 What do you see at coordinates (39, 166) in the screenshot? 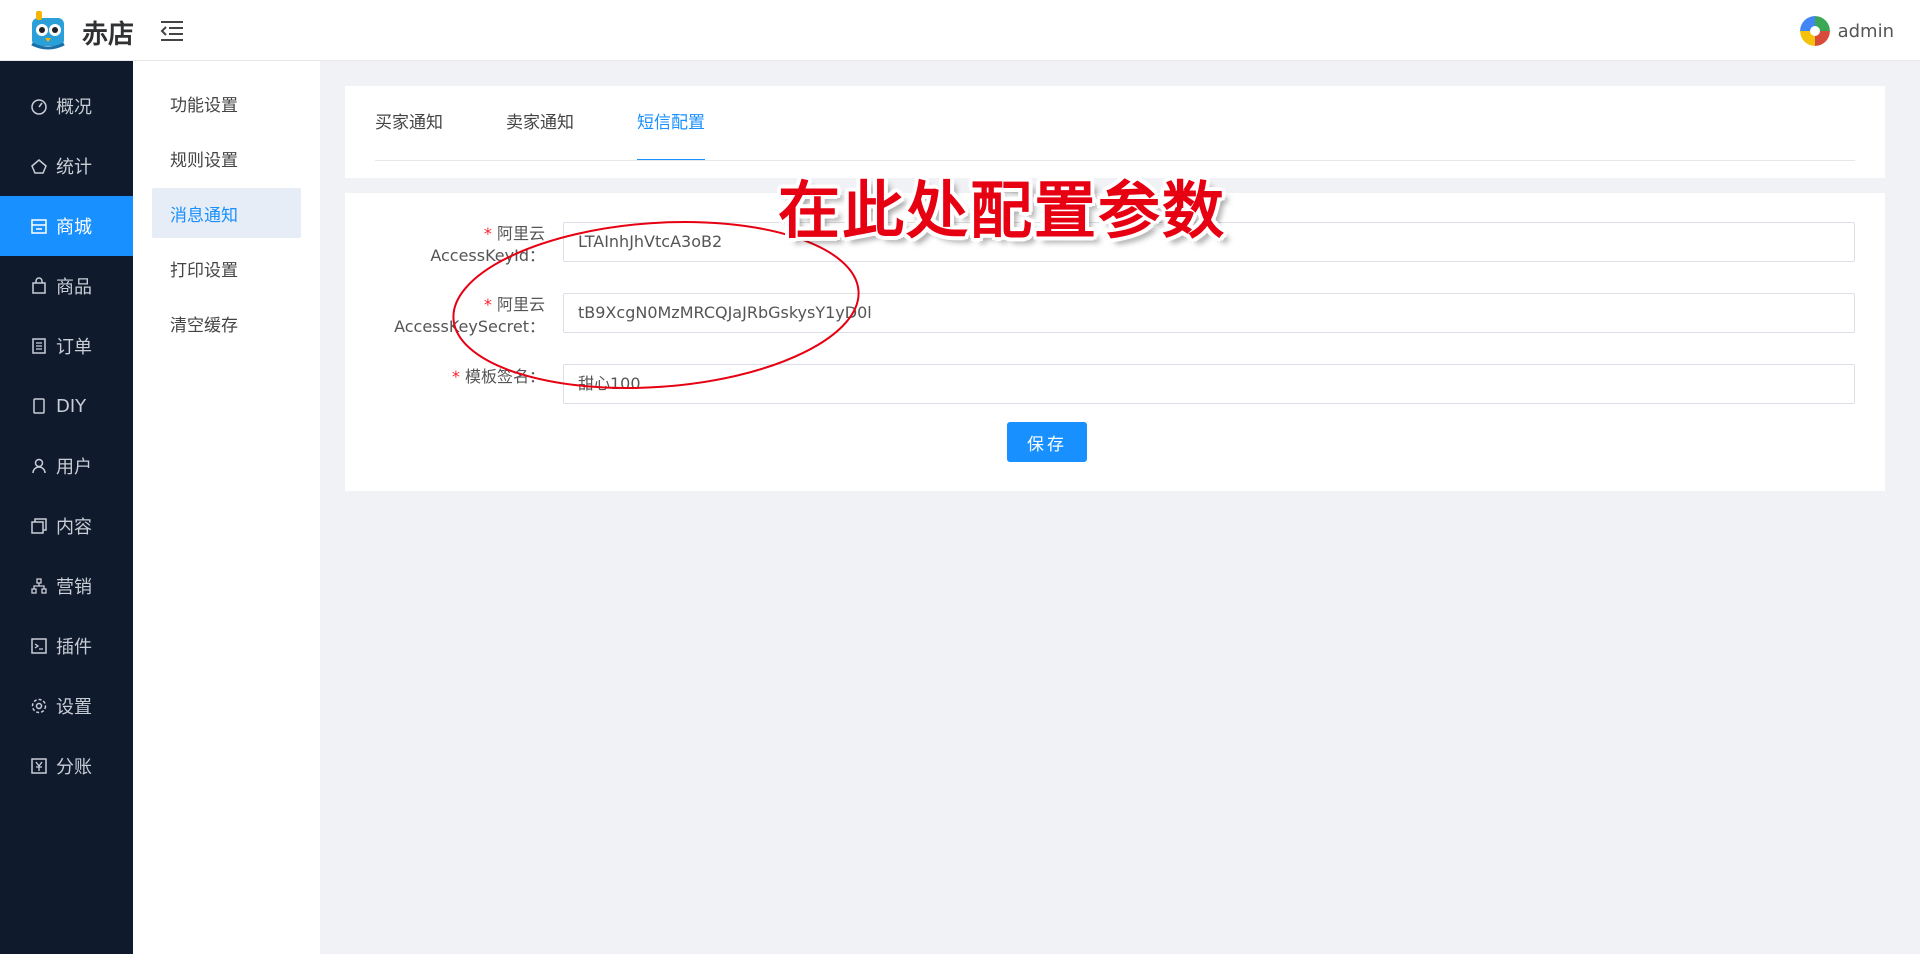
I see `chart-icon` at bounding box center [39, 166].